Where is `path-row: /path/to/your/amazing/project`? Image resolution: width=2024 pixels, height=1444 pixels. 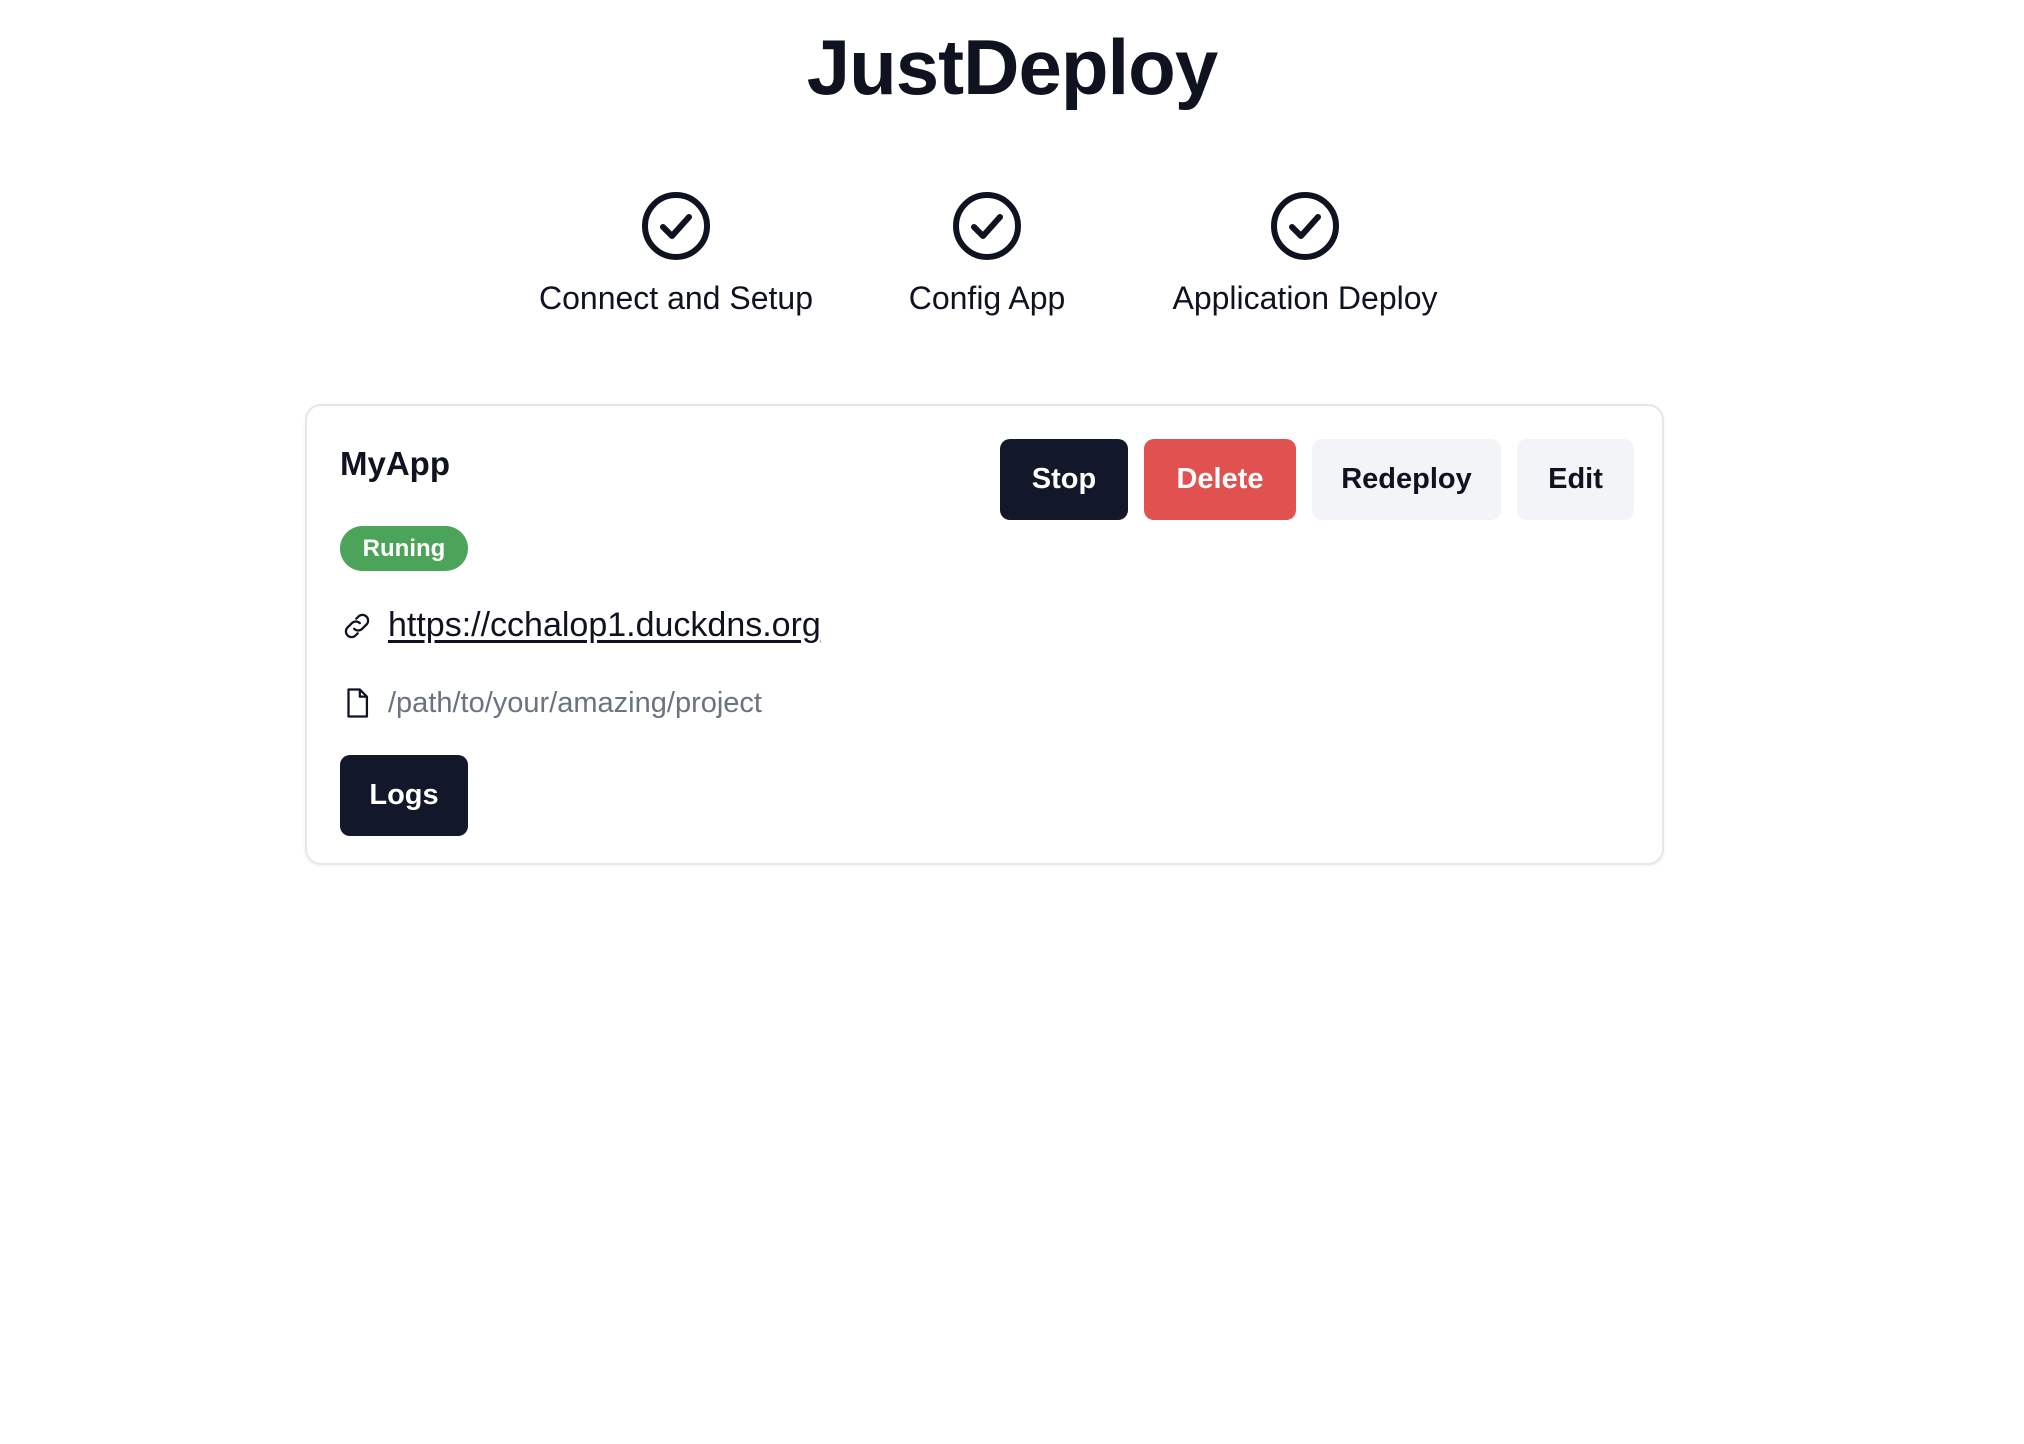 path-row: /path/to/your/amazing/project is located at coordinates (551, 703).